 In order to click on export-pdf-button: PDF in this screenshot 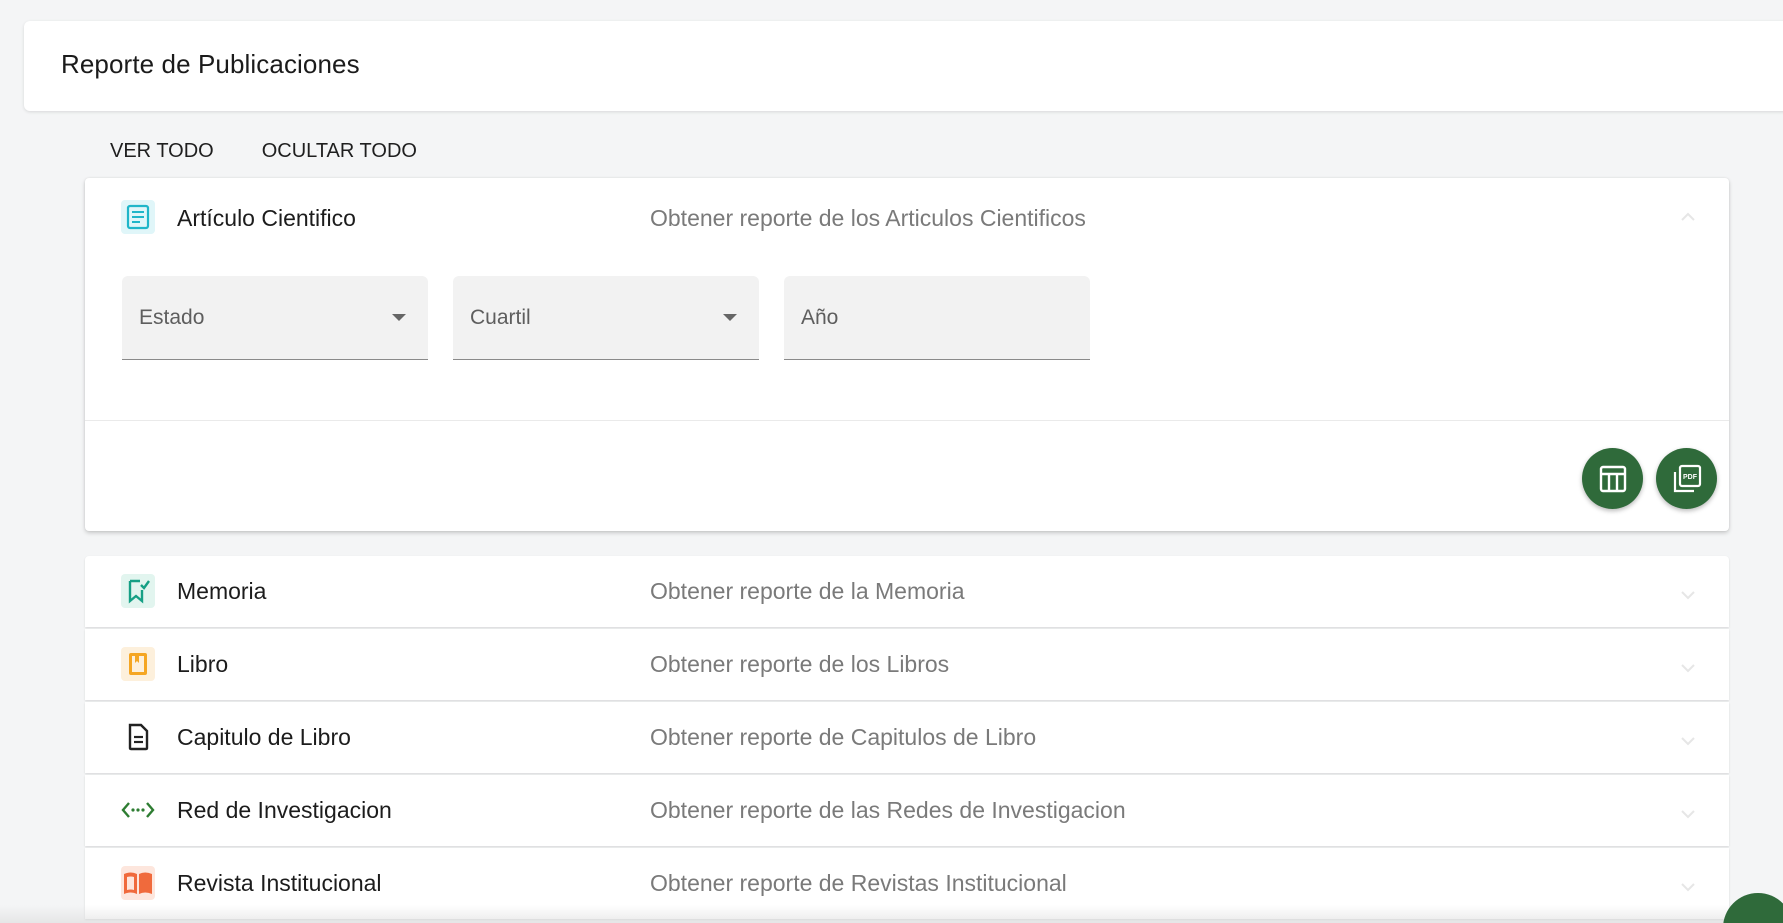, I will do `click(1686, 478)`.